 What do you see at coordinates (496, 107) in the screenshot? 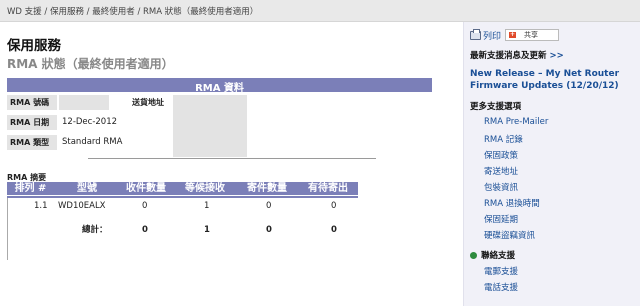
I see `more-support-options-heading: 更多支援選項` at bounding box center [496, 107].